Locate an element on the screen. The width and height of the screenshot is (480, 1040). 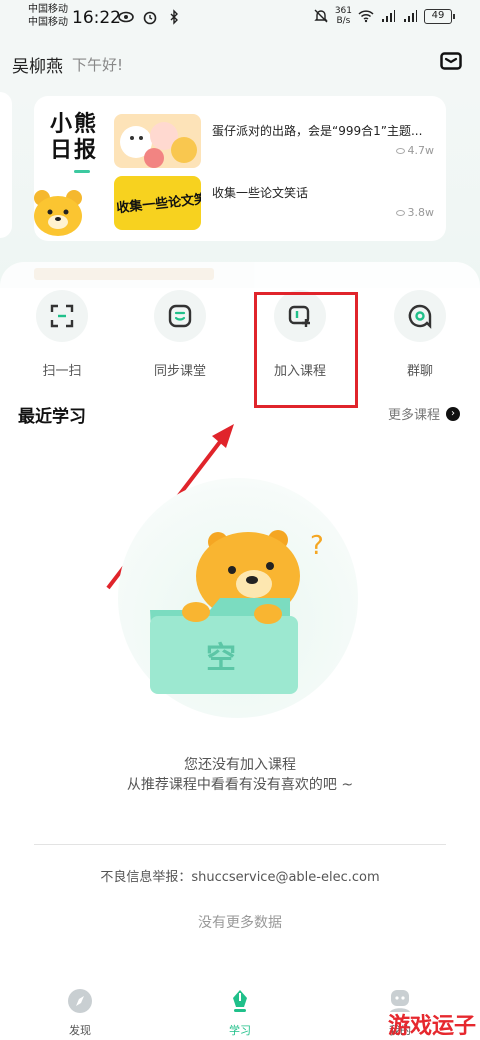
alarm-icon is located at coordinates (150, 18).